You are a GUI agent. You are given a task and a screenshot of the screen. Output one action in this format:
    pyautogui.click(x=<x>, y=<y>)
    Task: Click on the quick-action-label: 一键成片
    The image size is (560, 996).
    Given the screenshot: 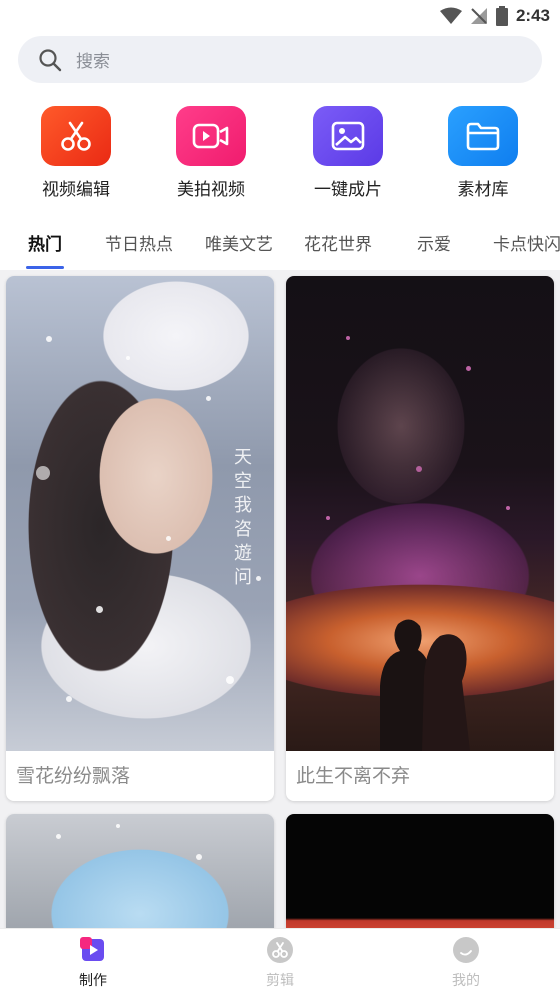 What is the action you would take?
    pyautogui.click(x=348, y=190)
    